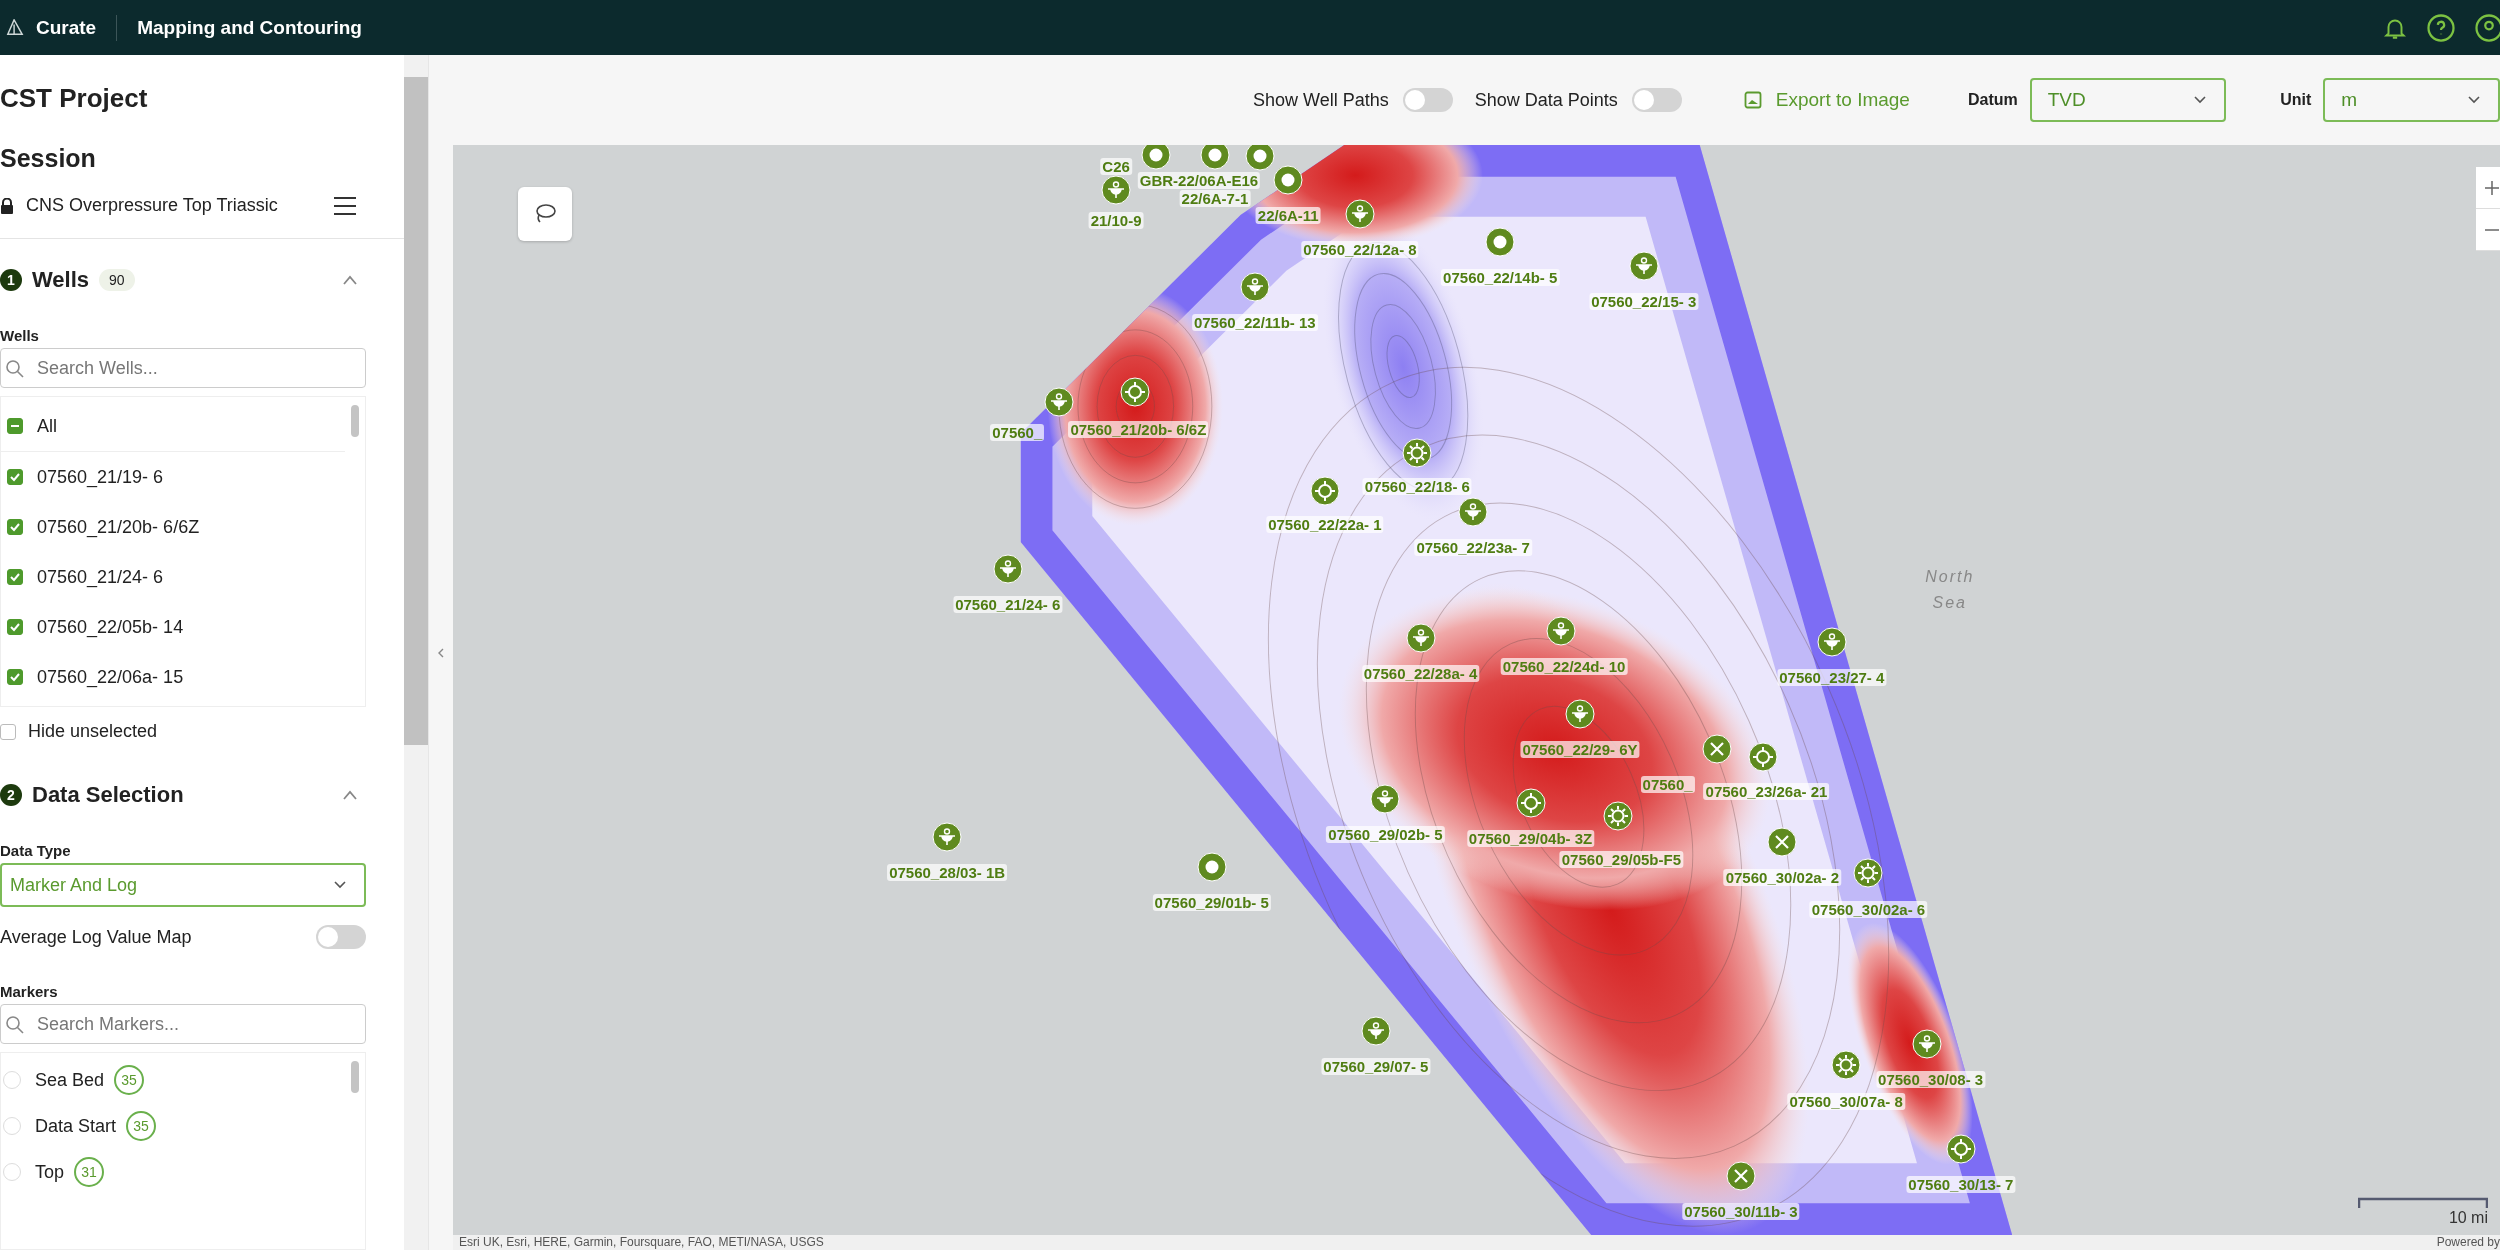 The height and width of the screenshot is (1250, 2500). Describe the element at coordinates (1288, 216) in the screenshot. I see `well-label: 22/6A-11` at that location.